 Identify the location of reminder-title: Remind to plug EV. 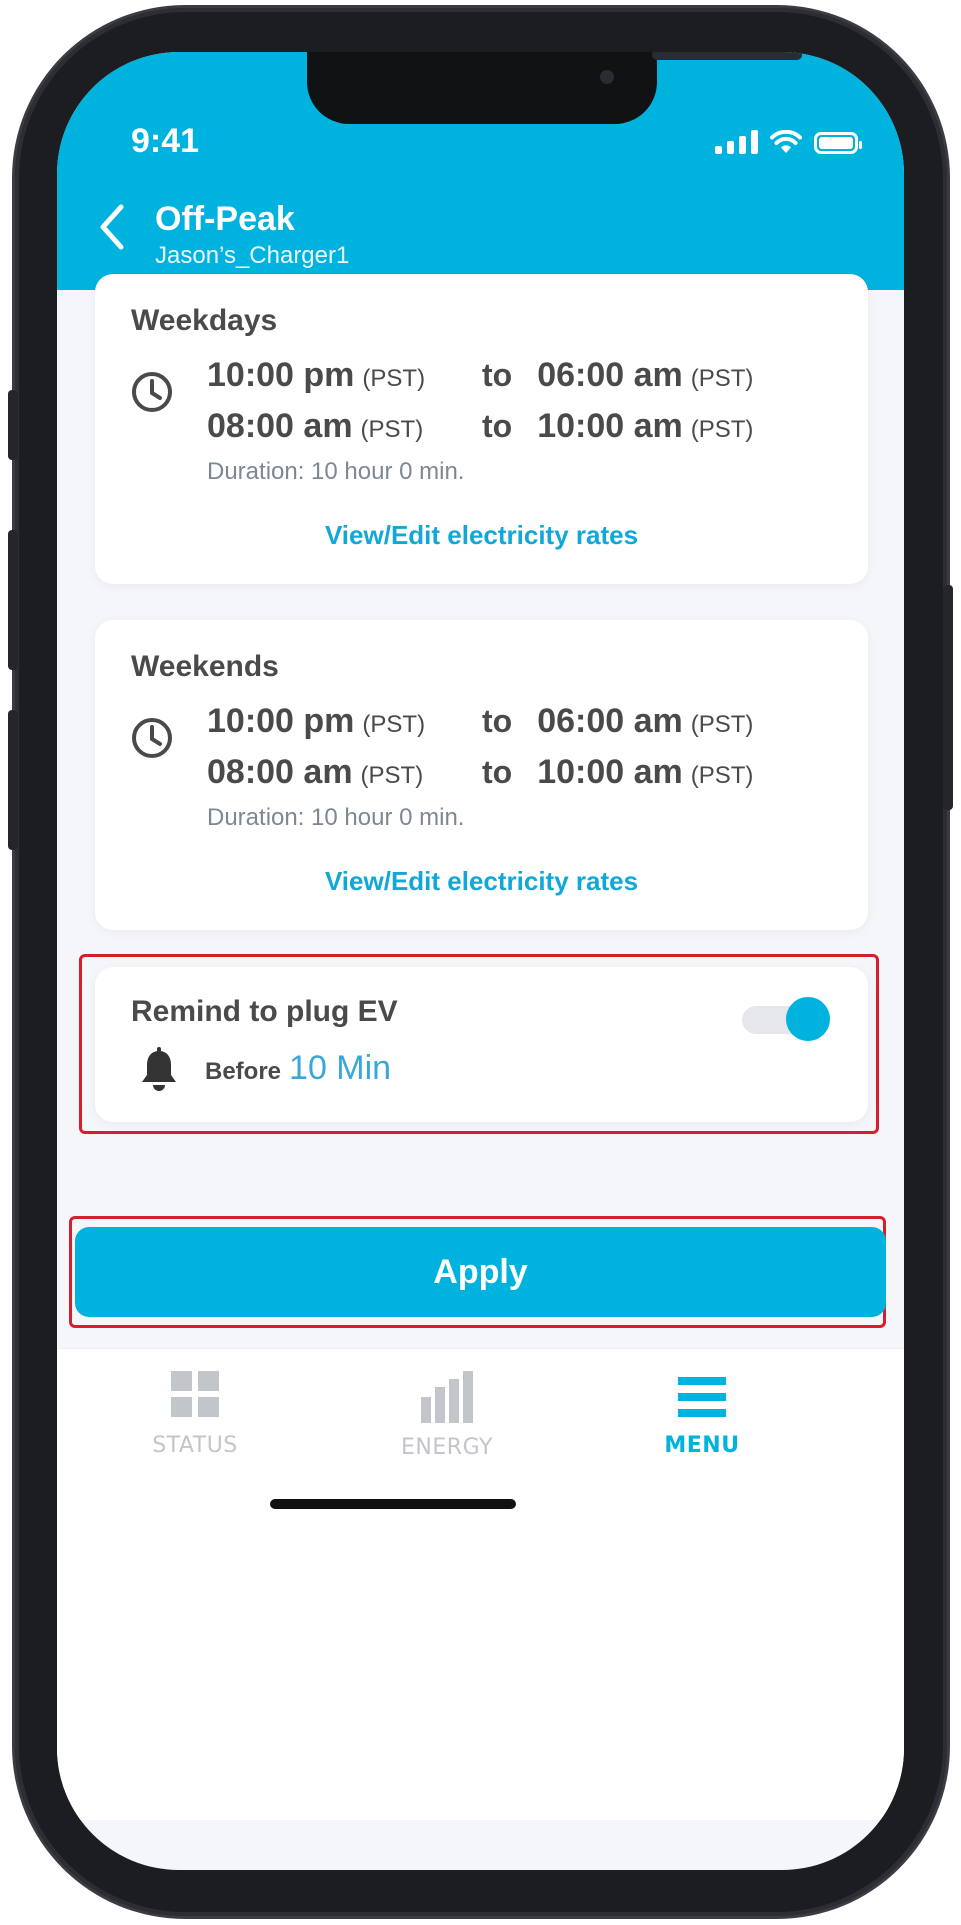
(264, 1011).